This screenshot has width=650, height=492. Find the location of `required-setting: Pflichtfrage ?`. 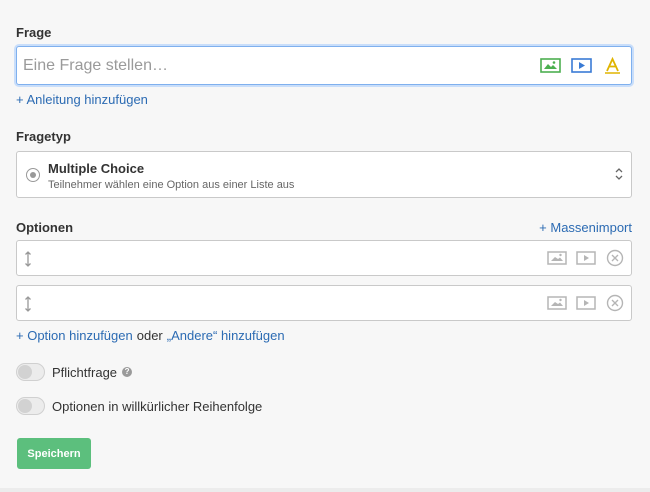

required-setting: Pflichtfrage ? is located at coordinates (74, 372).